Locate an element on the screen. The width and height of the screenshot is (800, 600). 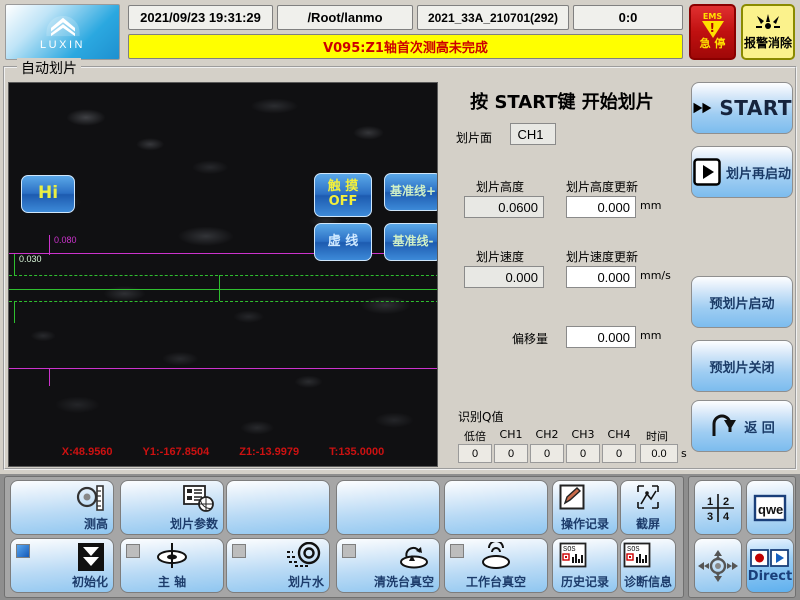
pre-cut-close-label: 预划片关闭 is located at coordinates (742, 368).